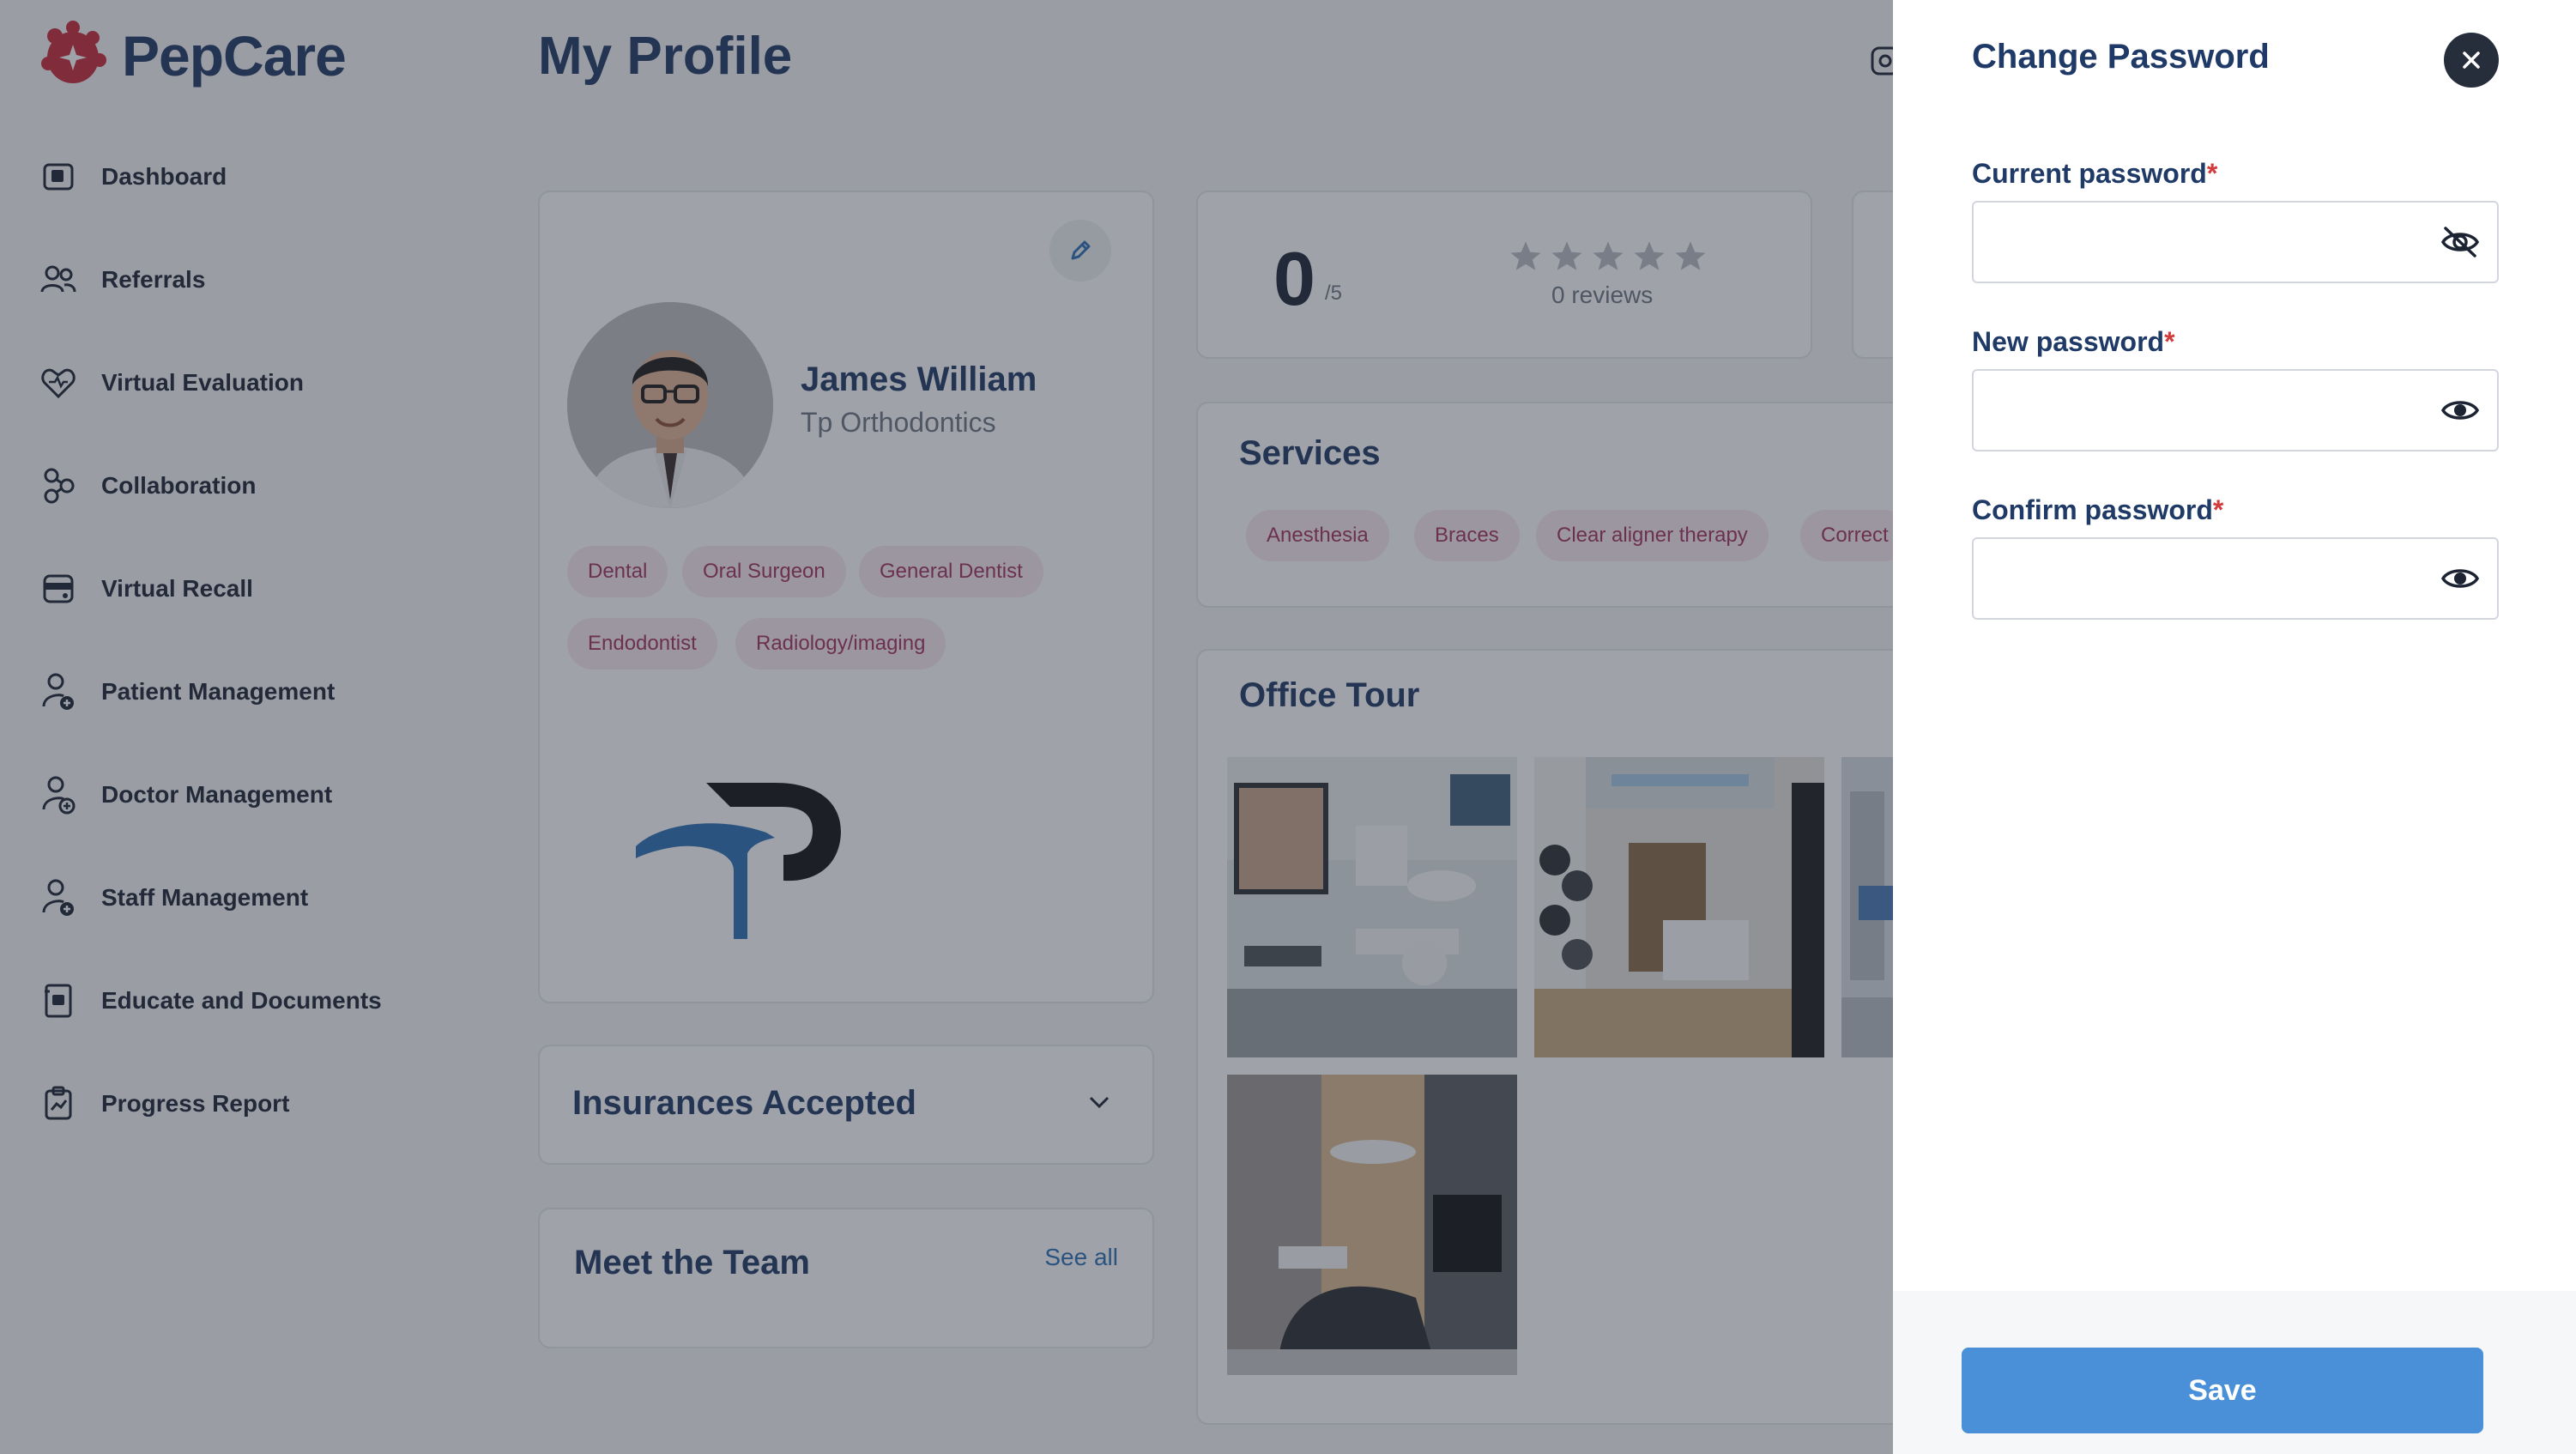 This screenshot has width=2576, height=1454. Describe the element at coordinates (2092, 509) in the screenshot. I see `confirm-password-label-text: Confirm password` at that location.